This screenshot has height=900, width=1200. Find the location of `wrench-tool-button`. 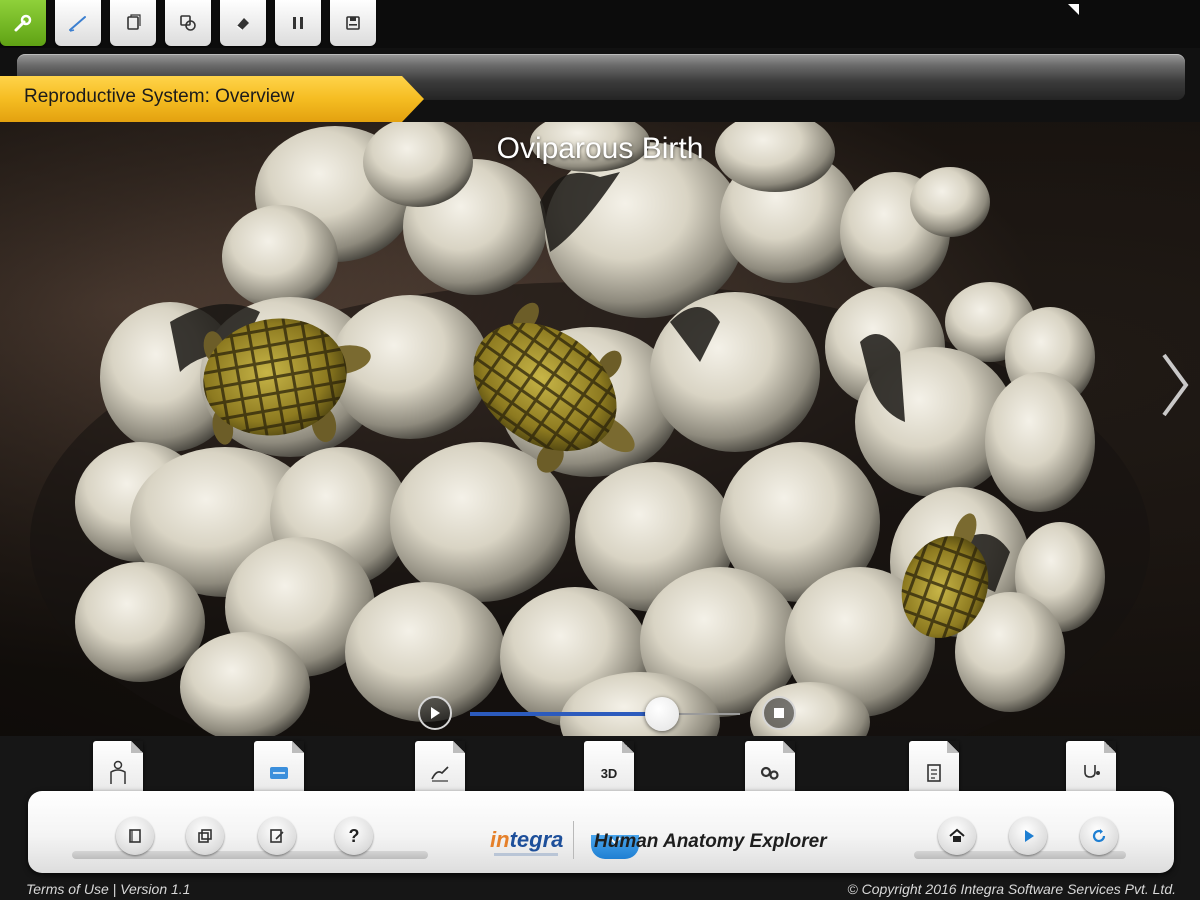

wrench-tool-button is located at coordinates (23, 23).